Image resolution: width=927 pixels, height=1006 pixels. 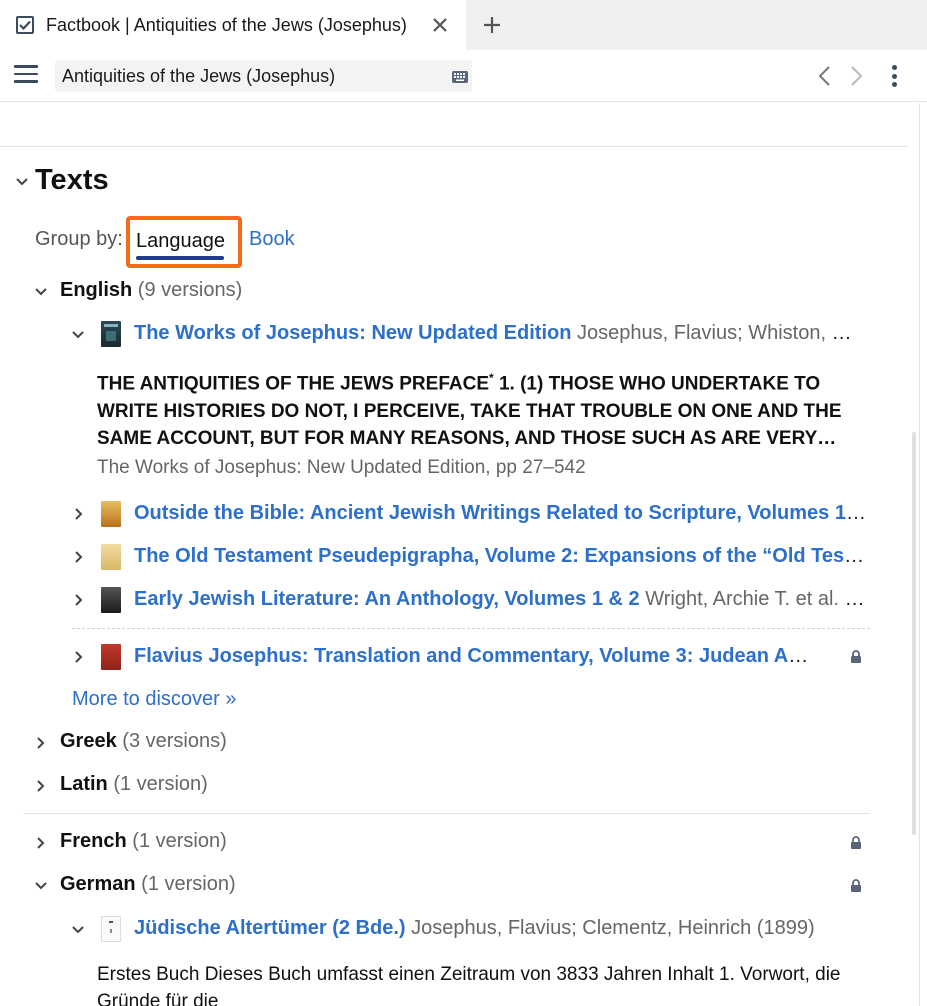 What do you see at coordinates (272, 239) in the screenshot?
I see `group-by-book-option: Book` at bounding box center [272, 239].